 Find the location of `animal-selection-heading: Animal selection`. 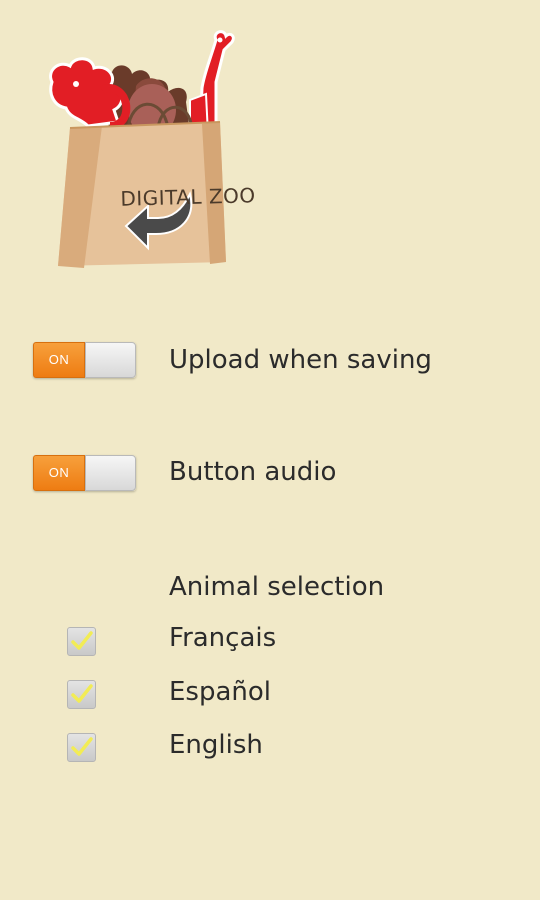

animal-selection-heading: Animal selection is located at coordinates (277, 587).